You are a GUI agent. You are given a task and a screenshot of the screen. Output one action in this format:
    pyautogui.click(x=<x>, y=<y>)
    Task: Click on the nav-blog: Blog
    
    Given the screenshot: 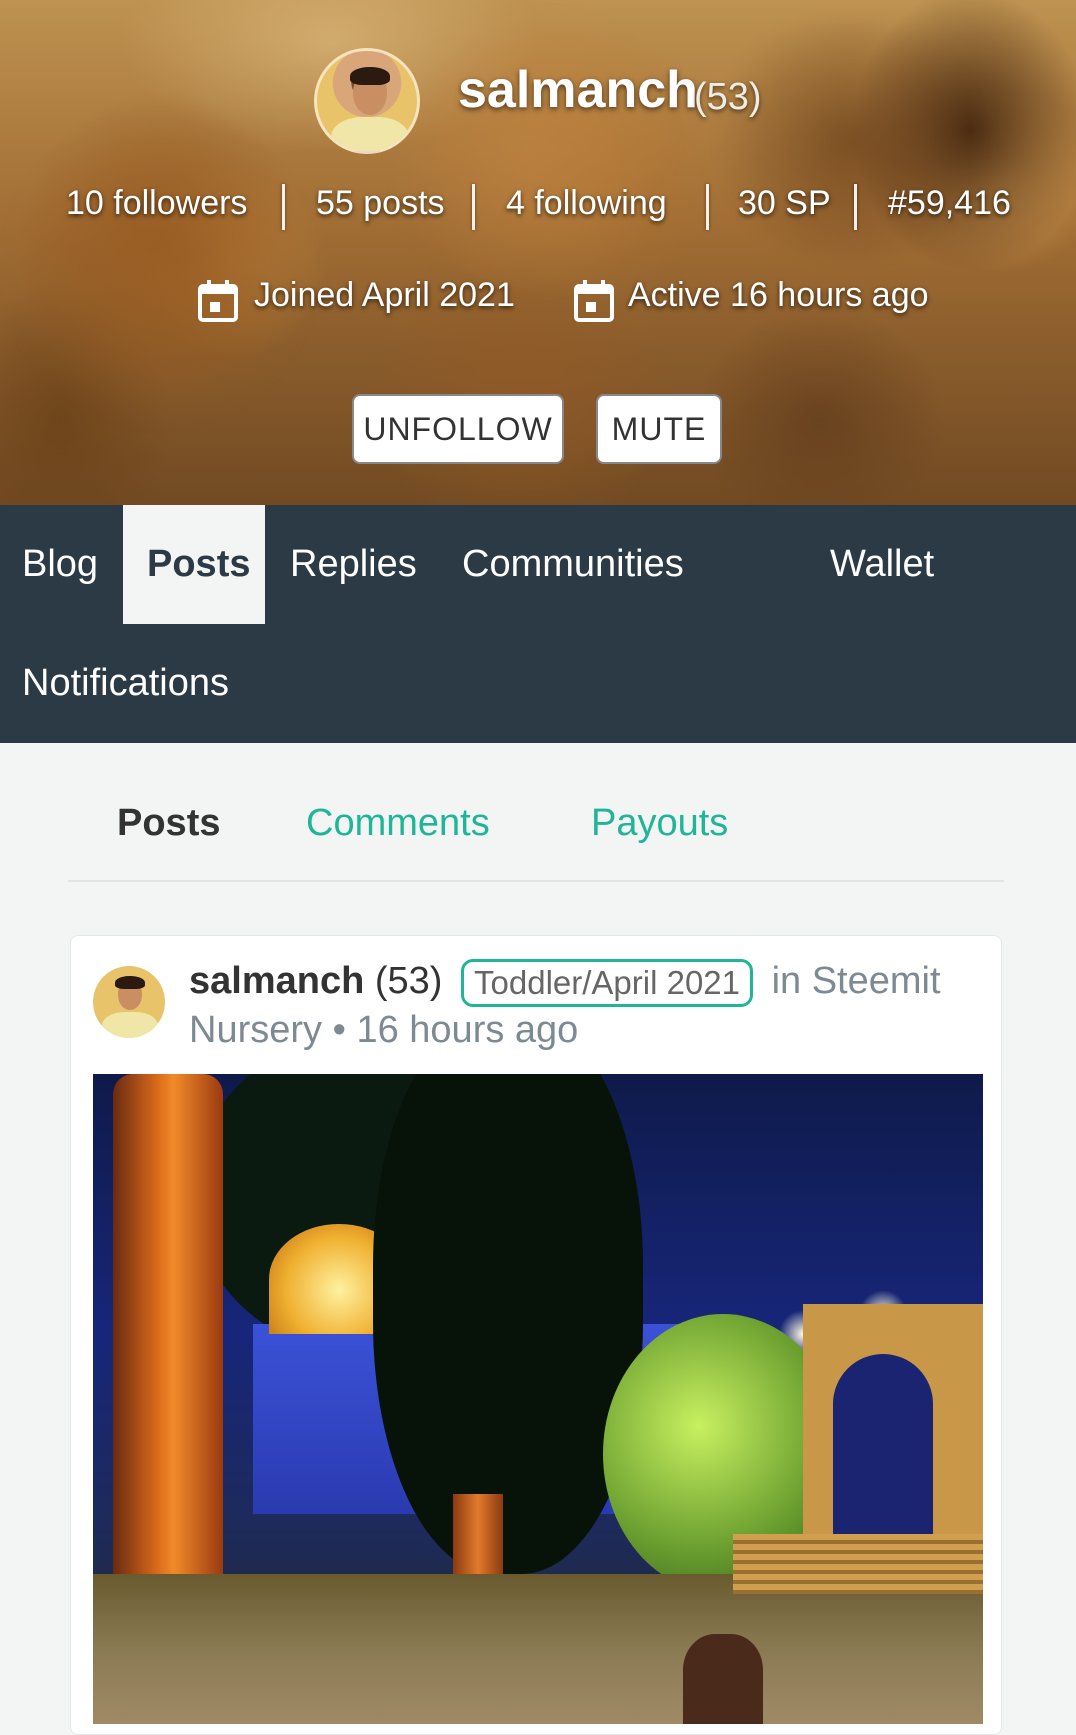 What is the action you would take?
    pyautogui.click(x=60, y=564)
    